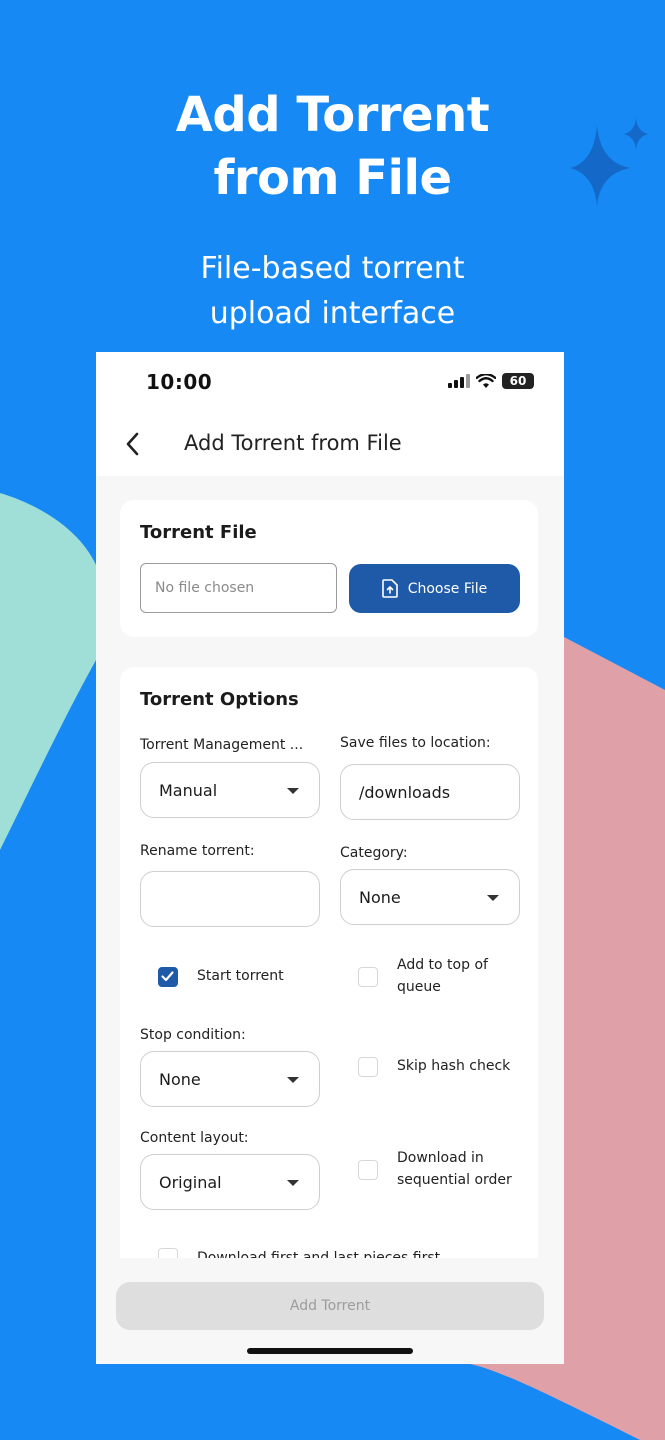 The width and height of the screenshot is (665, 1440). Describe the element at coordinates (332, 147) in the screenshot. I see `marketing-title: Add Torrent from File` at that location.